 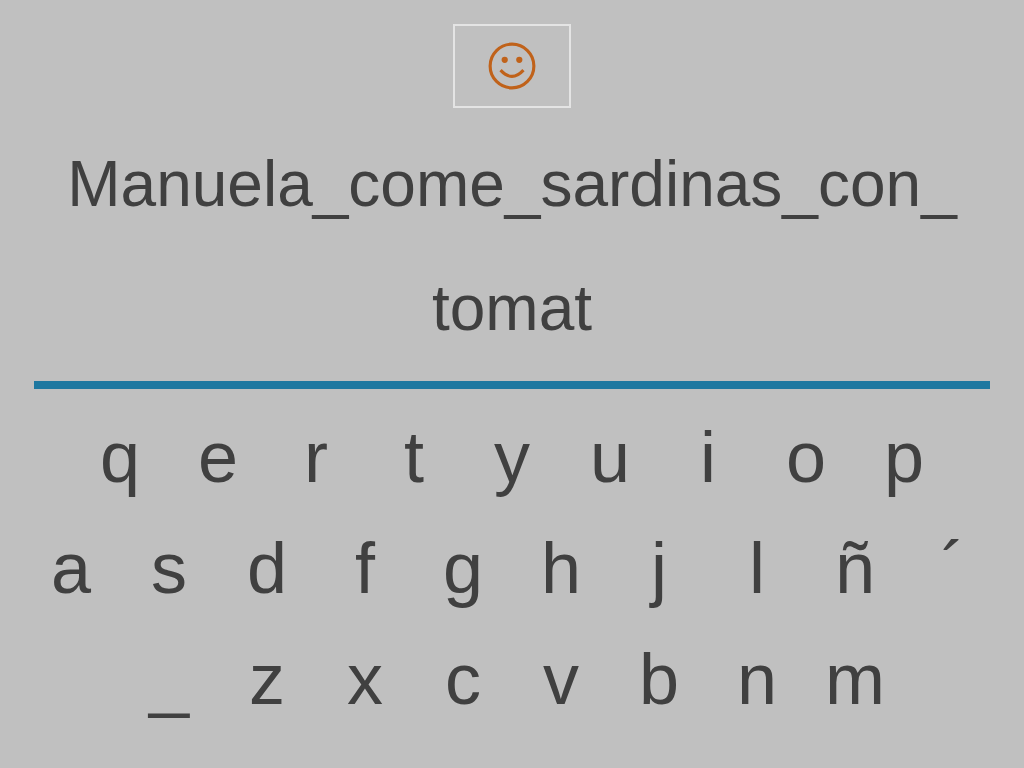 What do you see at coordinates (512, 456) in the screenshot?
I see `letter-key: y` at bounding box center [512, 456].